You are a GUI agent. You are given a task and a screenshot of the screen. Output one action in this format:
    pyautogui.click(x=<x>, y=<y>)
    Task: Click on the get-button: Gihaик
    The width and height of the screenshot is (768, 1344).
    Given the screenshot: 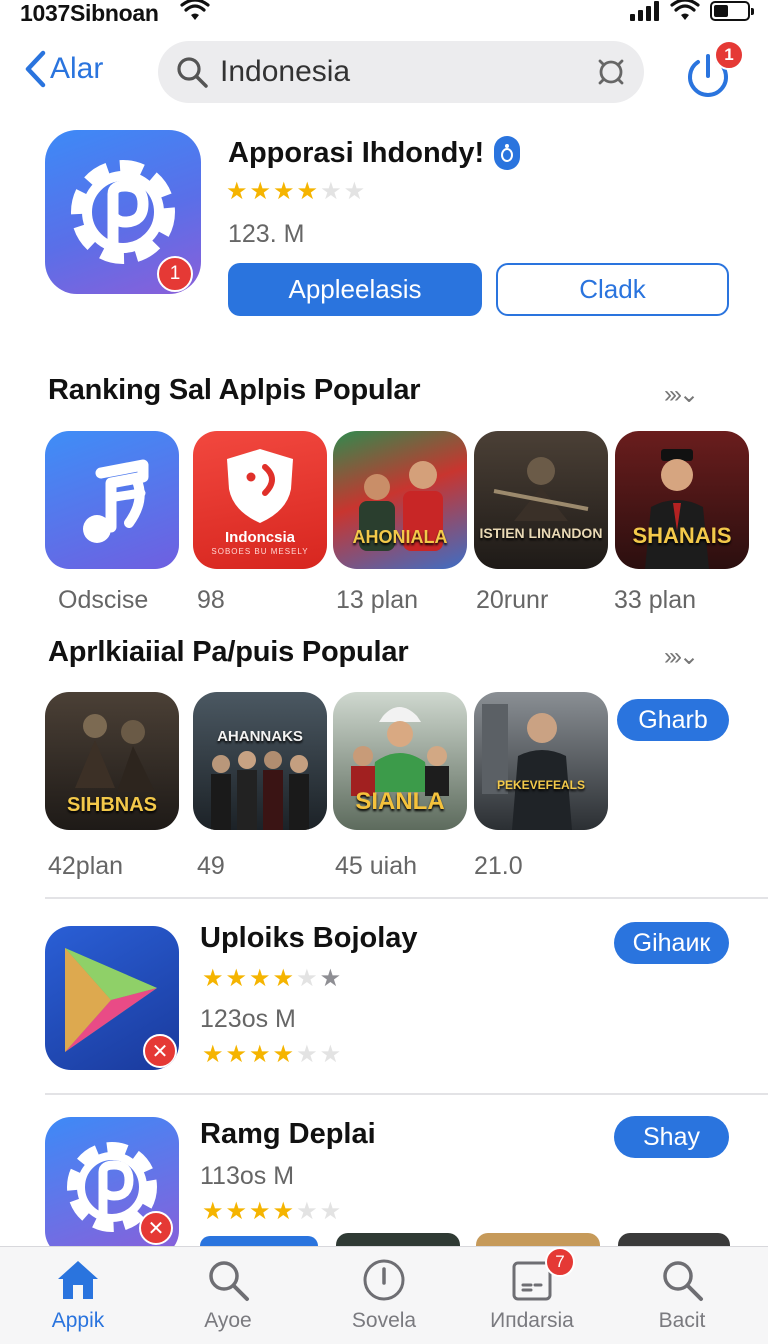 What is the action you would take?
    pyautogui.click(x=671, y=943)
    